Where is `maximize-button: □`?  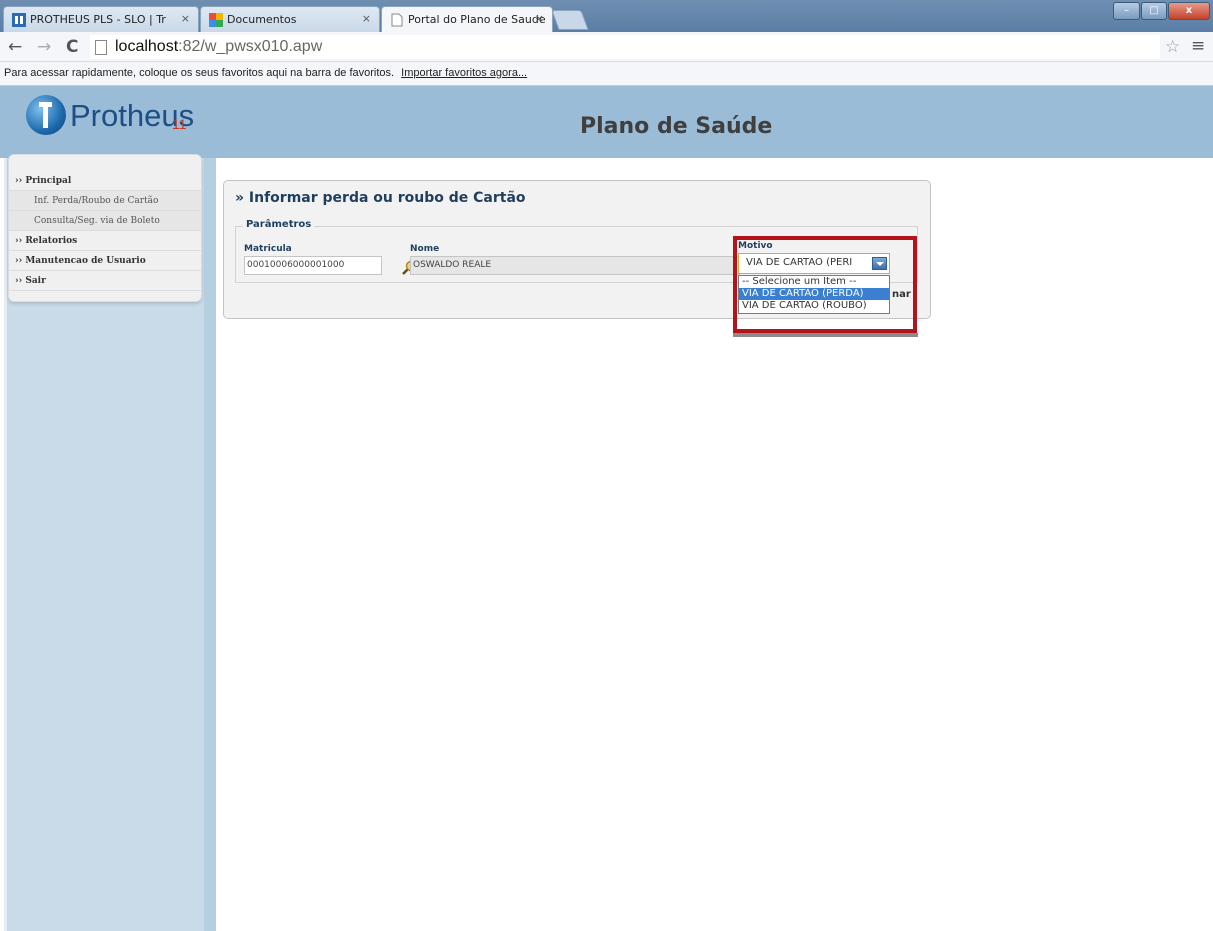 maximize-button: □ is located at coordinates (1154, 11).